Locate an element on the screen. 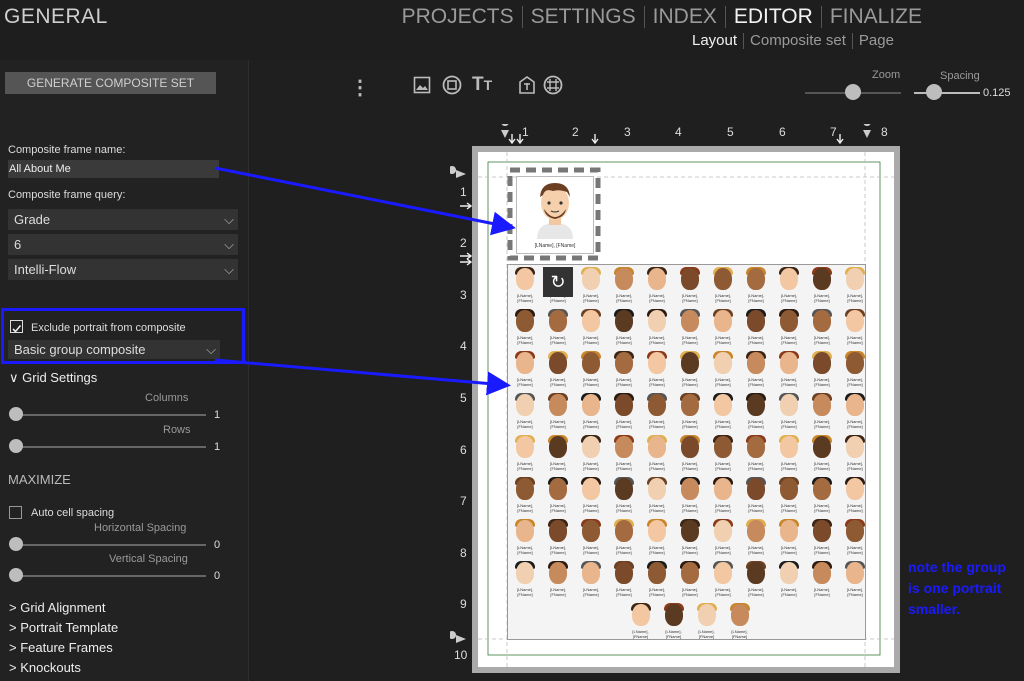 This screenshot has height=681, width=1024. feature-frames-toggle: > Feature Frames is located at coordinates (61, 647).